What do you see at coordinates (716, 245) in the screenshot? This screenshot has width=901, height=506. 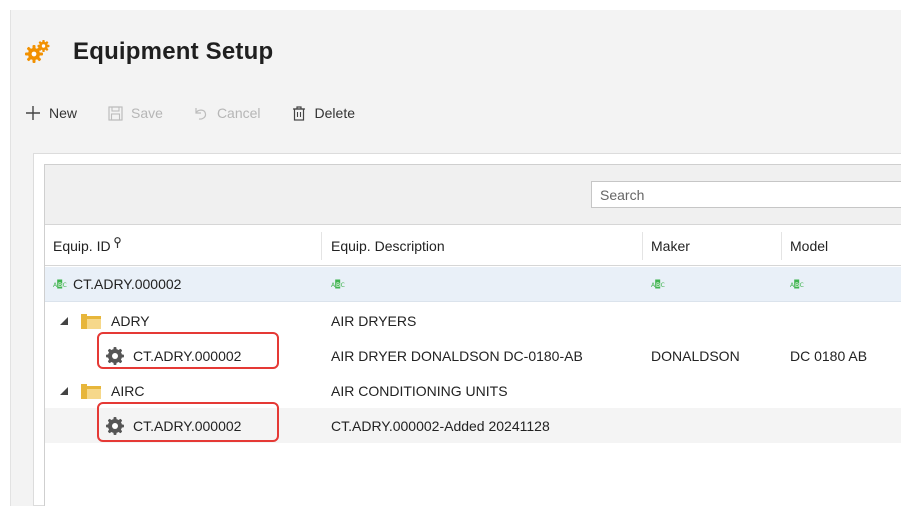 I see `column-header-maker: Maker` at bounding box center [716, 245].